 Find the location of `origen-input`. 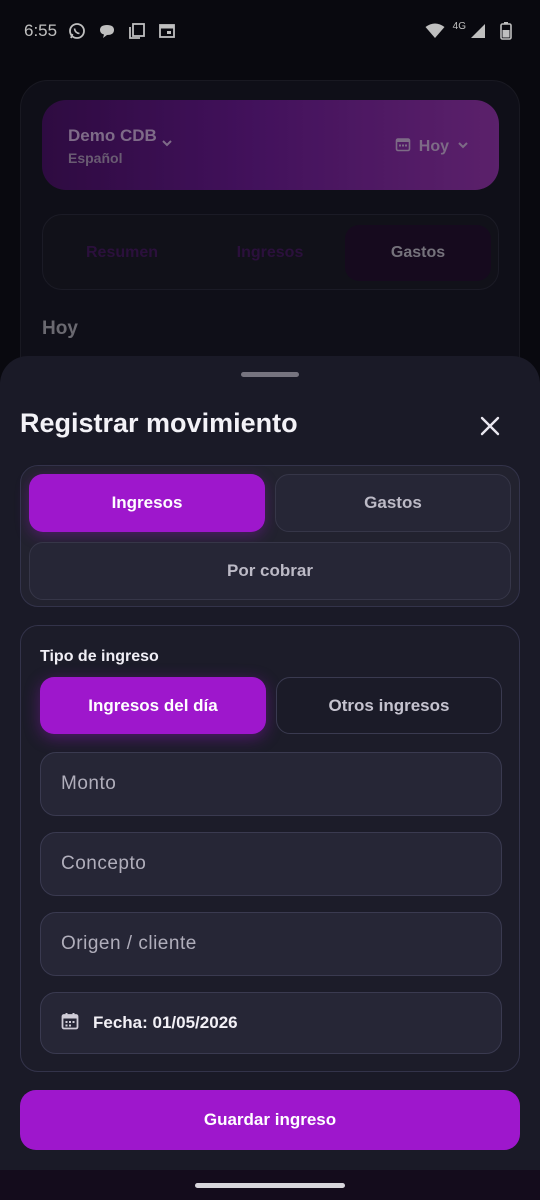

origen-input is located at coordinates (271, 944).